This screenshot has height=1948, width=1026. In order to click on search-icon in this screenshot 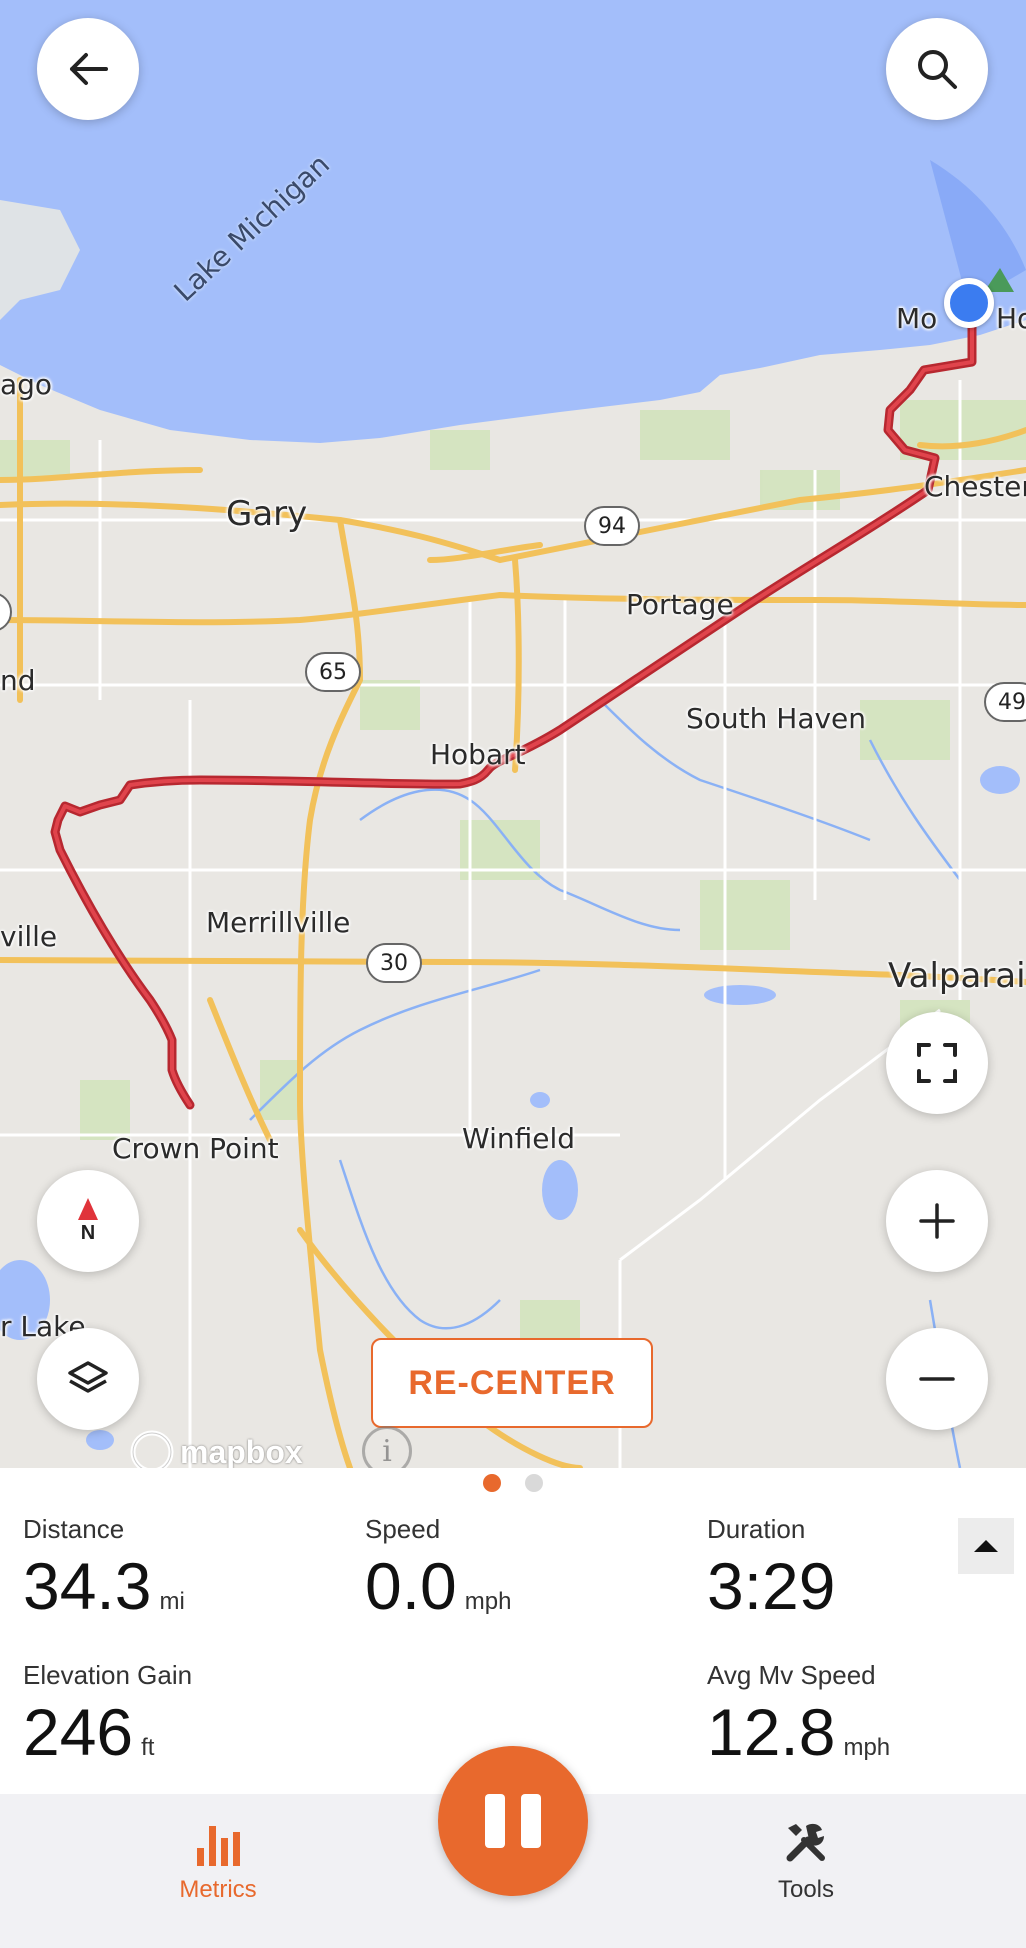, I will do `click(937, 69)`.